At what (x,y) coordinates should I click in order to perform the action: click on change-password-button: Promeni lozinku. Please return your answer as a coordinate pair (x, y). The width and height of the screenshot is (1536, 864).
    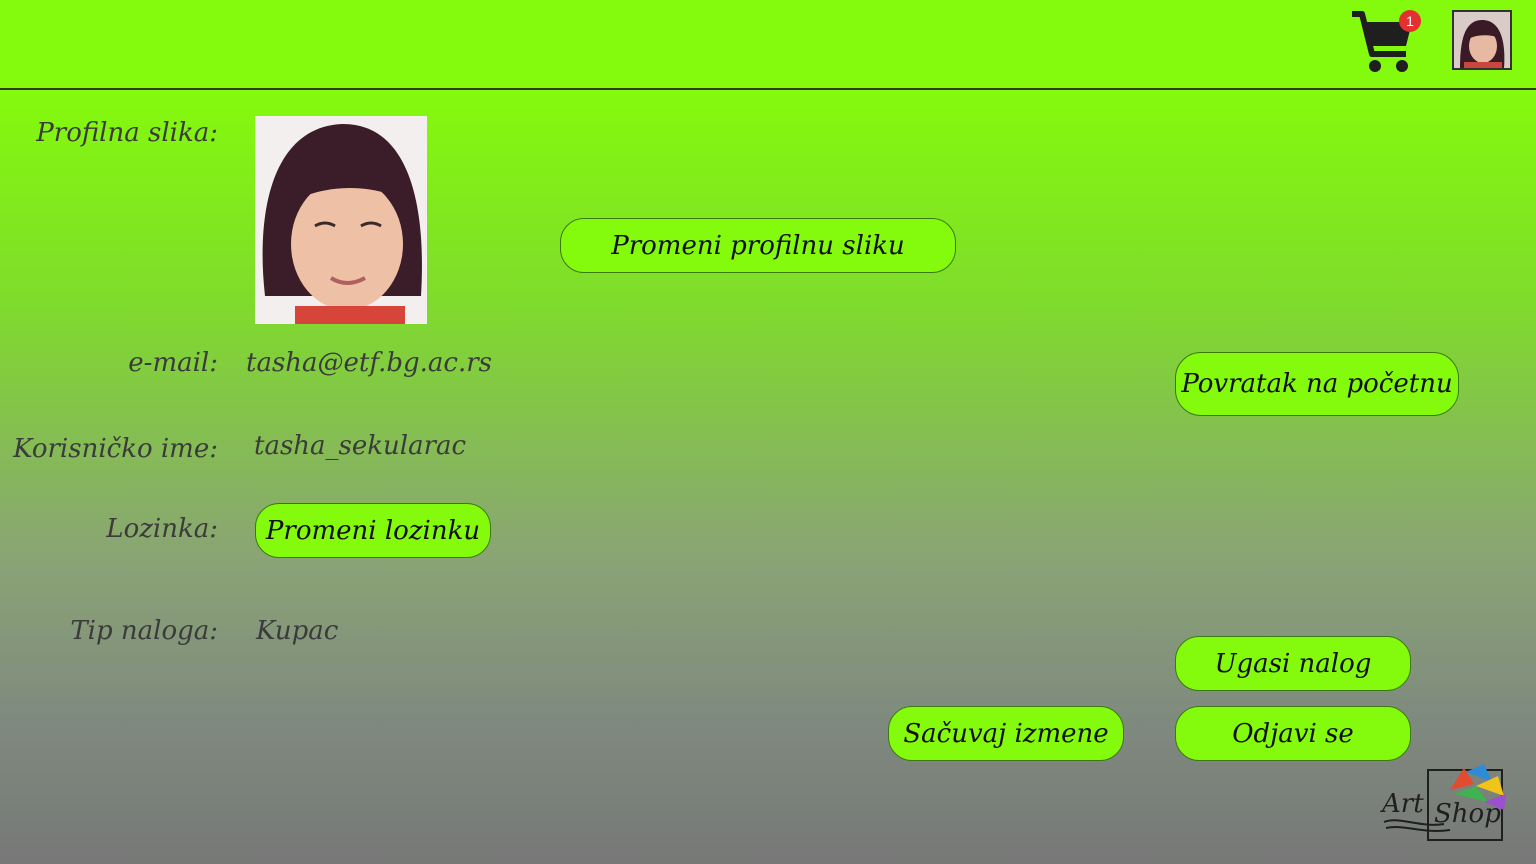
    Looking at the image, I should click on (373, 530).